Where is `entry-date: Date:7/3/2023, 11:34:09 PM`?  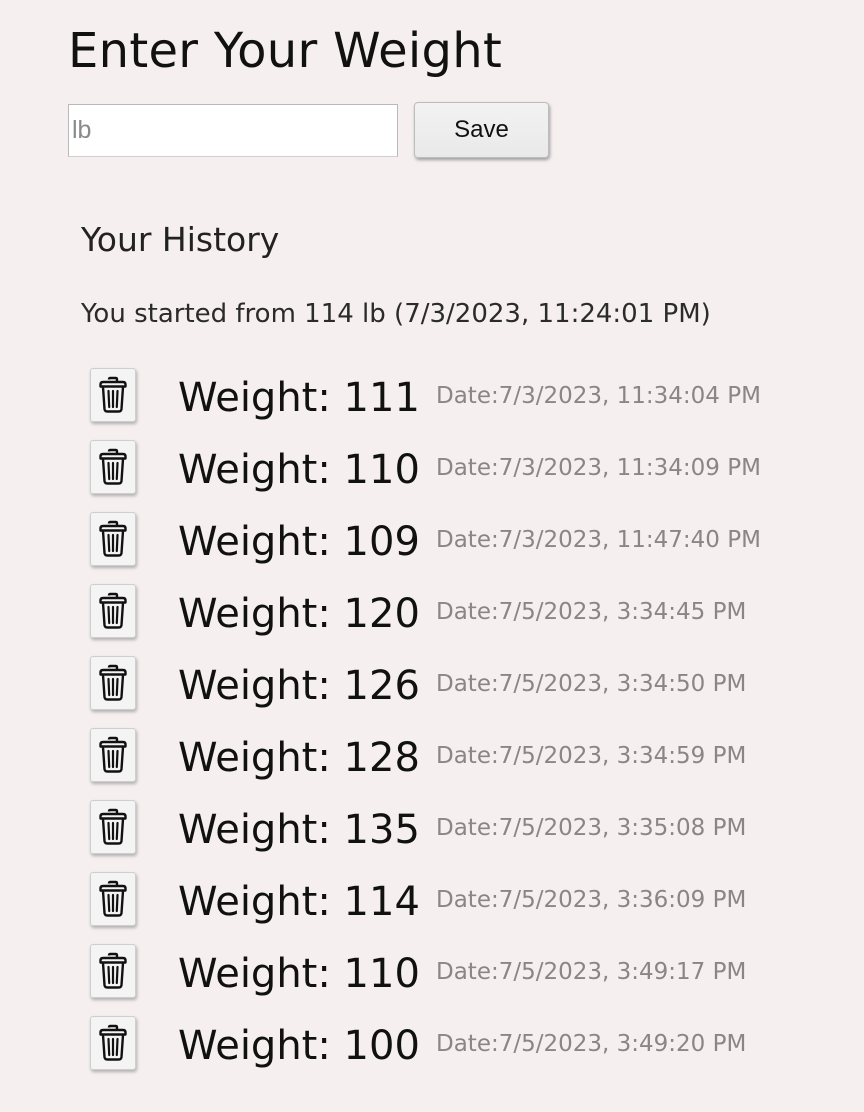 entry-date: Date:7/3/2023, 11:34:09 PM is located at coordinates (598, 468).